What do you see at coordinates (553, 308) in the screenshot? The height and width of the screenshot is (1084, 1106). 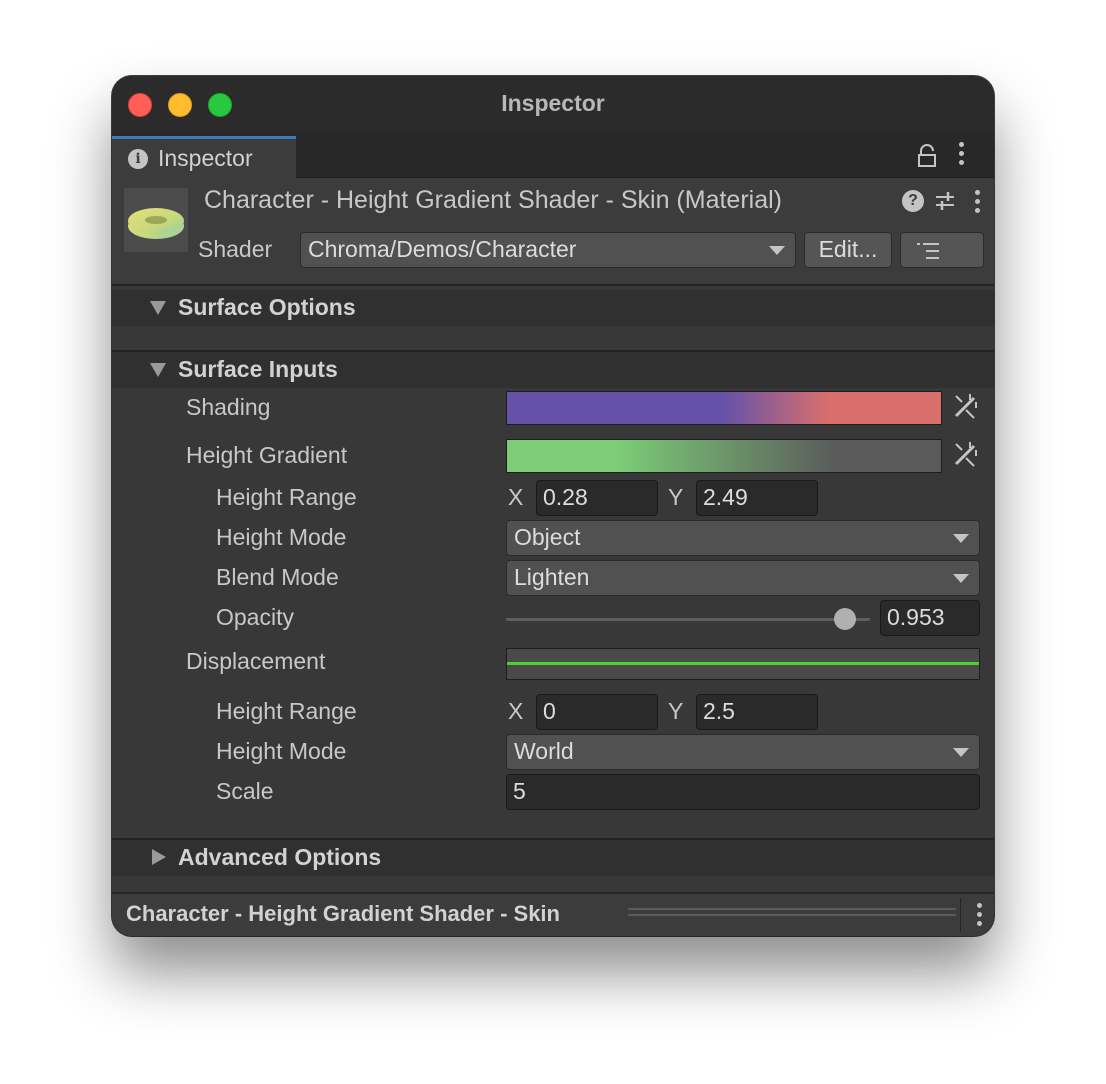 I see `surface-options-foldout: Surface Options` at bounding box center [553, 308].